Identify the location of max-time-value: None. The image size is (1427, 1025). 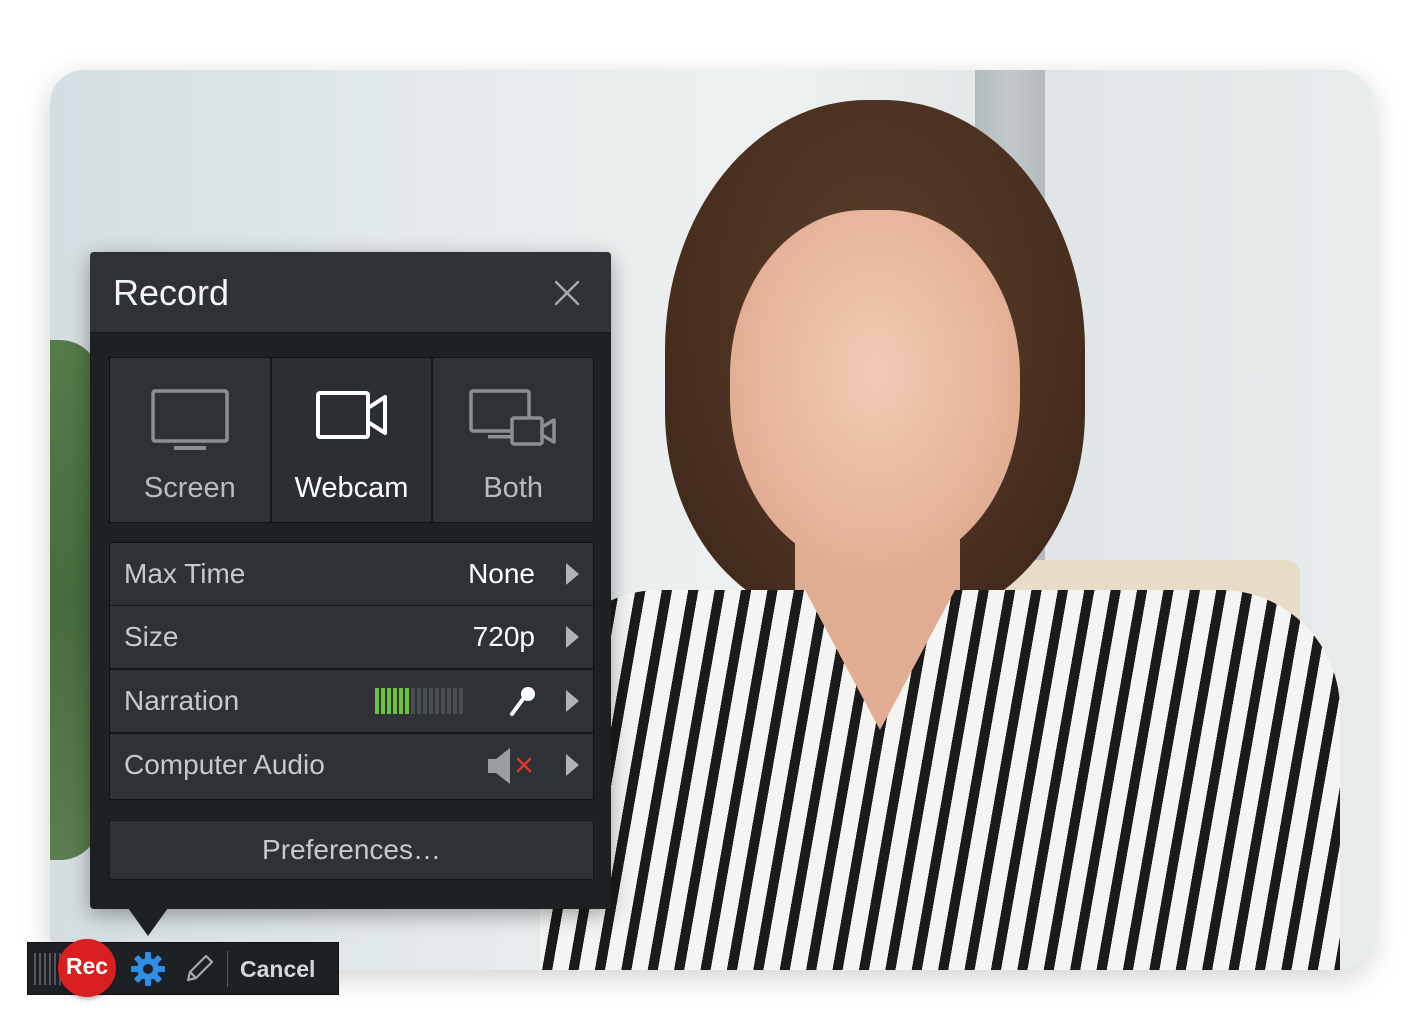
(501, 573).